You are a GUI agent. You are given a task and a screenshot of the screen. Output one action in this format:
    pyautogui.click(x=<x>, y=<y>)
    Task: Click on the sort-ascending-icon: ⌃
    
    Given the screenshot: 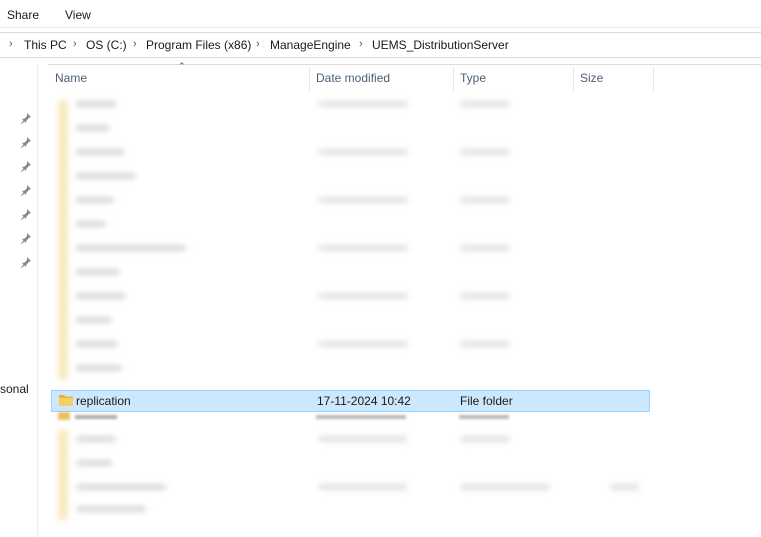 What is the action you would take?
    pyautogui.click(x=182, y=66)
    